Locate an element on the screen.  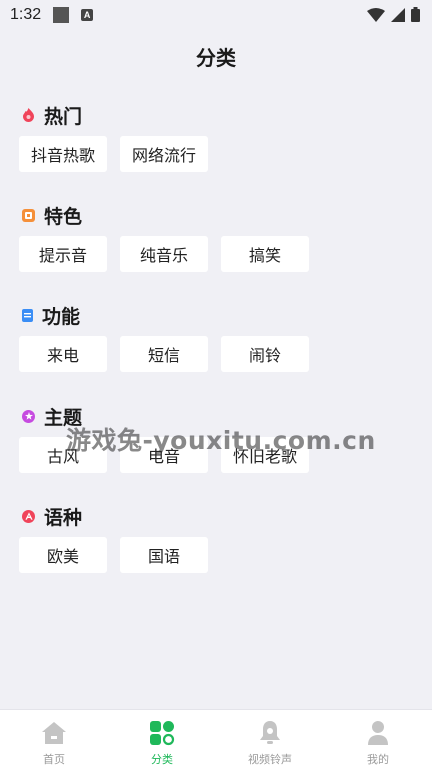
section-header: 功能 is located at coordinates (51, 315).